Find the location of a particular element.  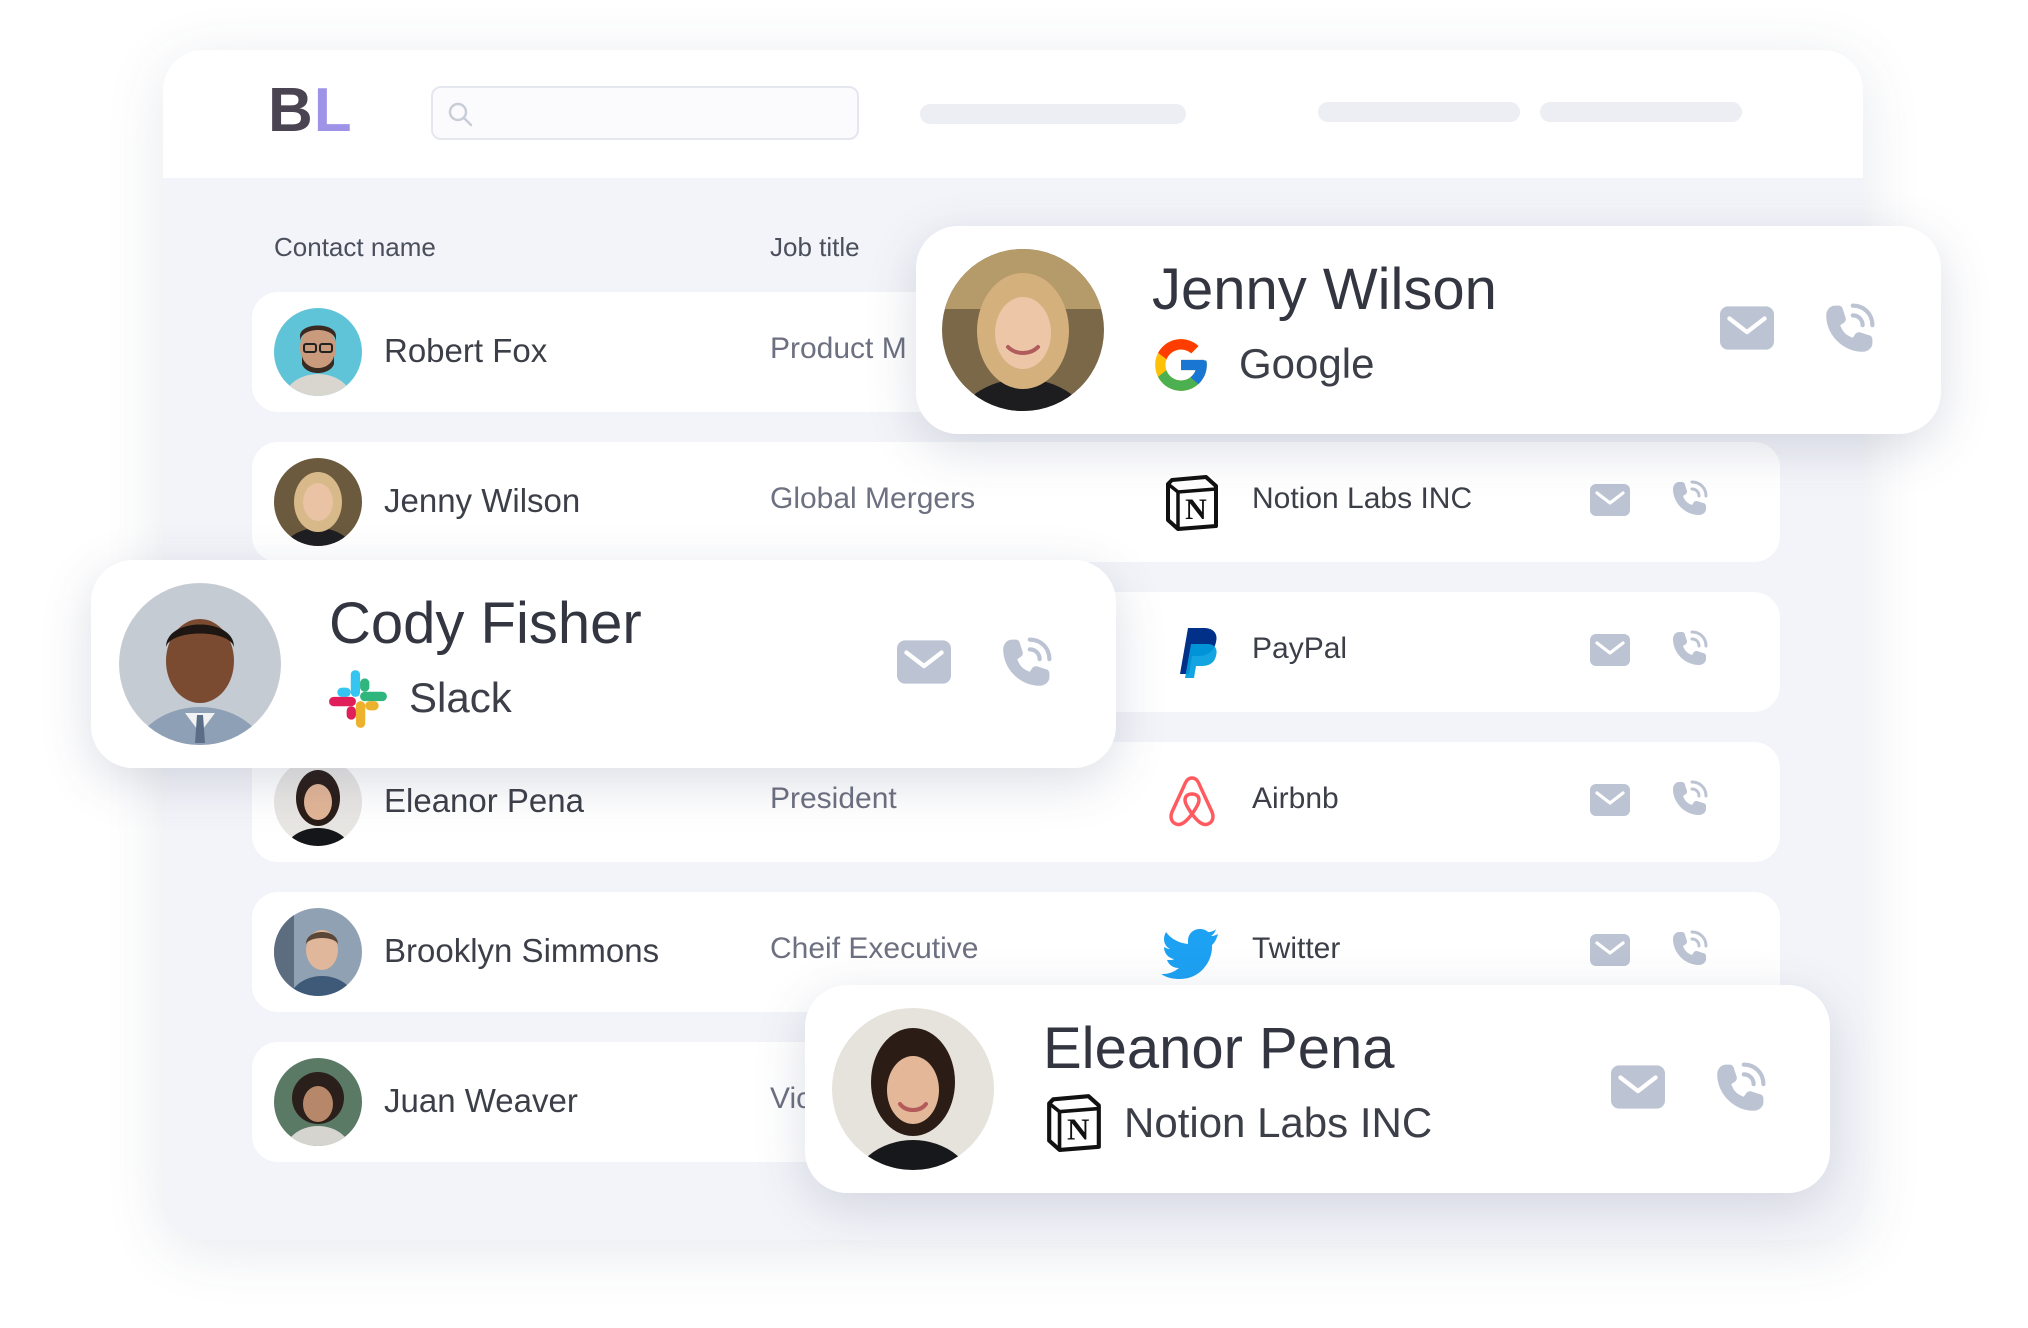

company-name: Notion Labs INC is located at coordinates (1362, 498).